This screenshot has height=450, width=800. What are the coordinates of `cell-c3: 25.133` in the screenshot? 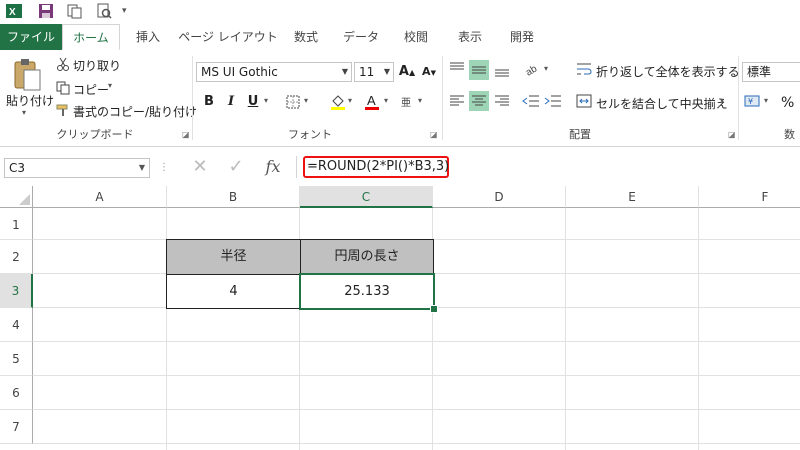 It's located at (367, 291).